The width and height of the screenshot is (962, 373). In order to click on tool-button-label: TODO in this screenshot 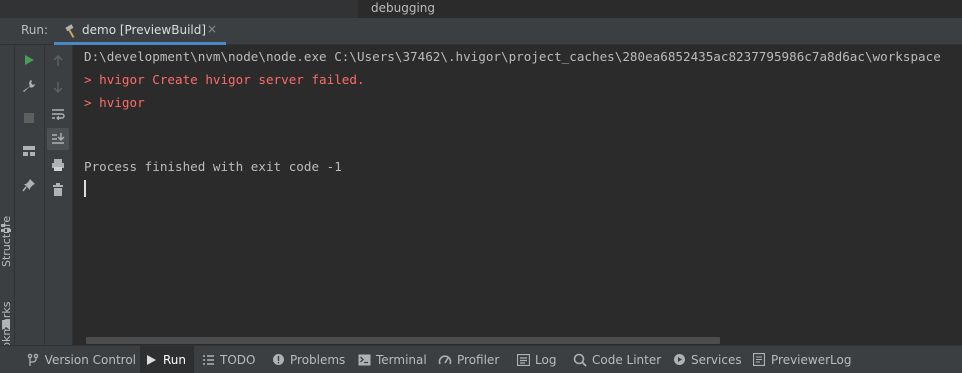, I will do `click(238, 359)`.